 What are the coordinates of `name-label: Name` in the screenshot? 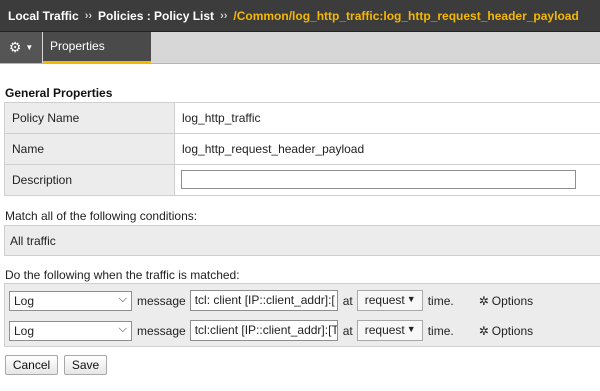 It's located at (89, 149).